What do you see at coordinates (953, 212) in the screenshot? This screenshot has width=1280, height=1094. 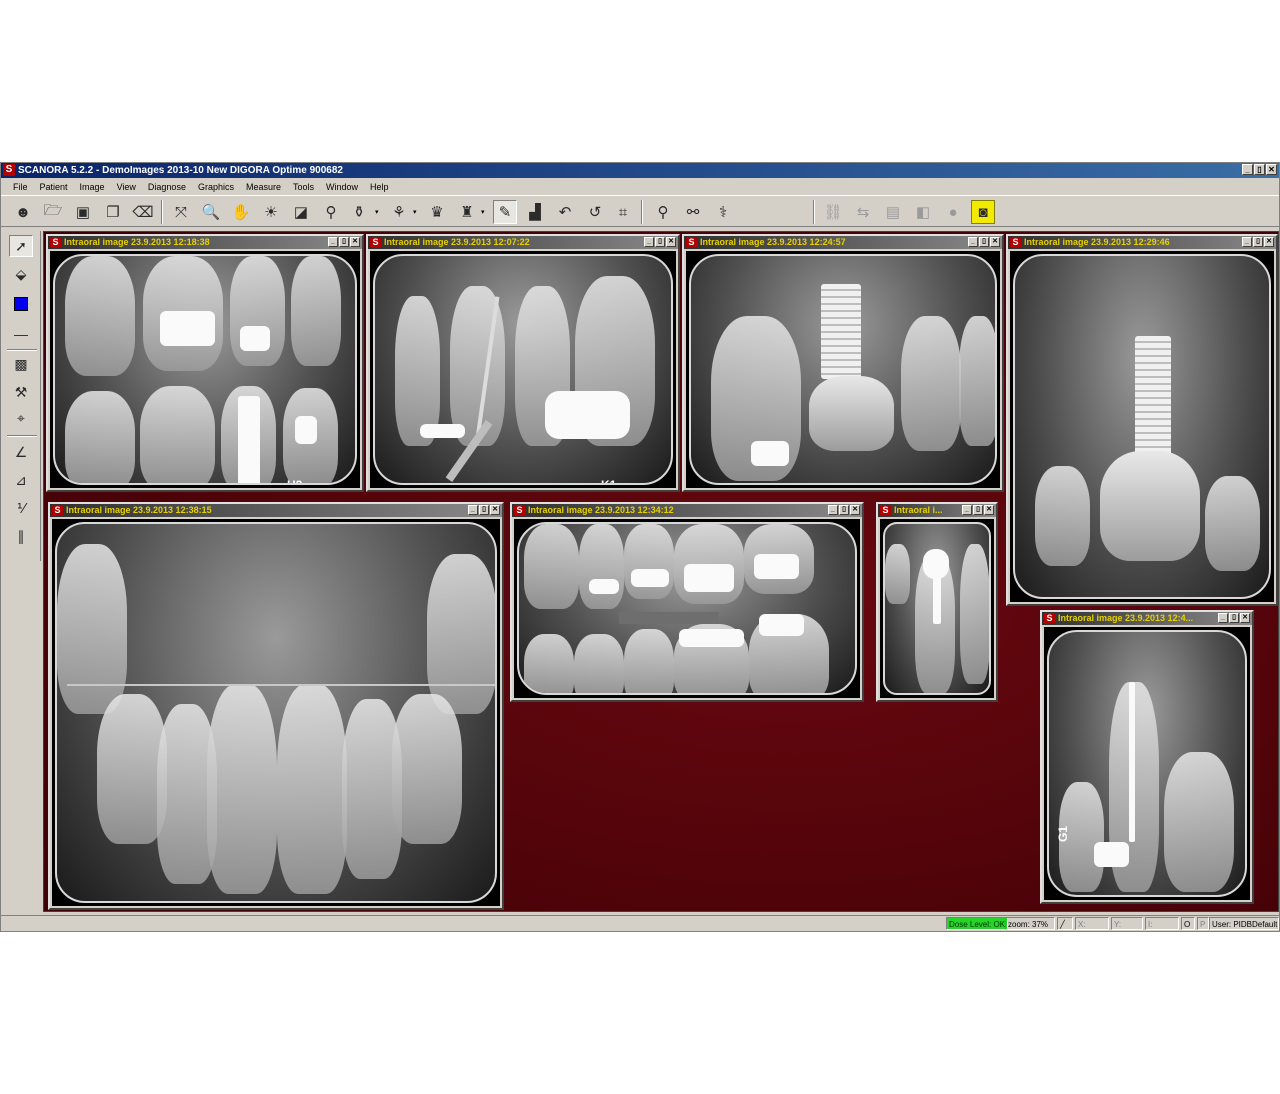 I see `sensor-icon: ●` at bounding box center [953, 212].